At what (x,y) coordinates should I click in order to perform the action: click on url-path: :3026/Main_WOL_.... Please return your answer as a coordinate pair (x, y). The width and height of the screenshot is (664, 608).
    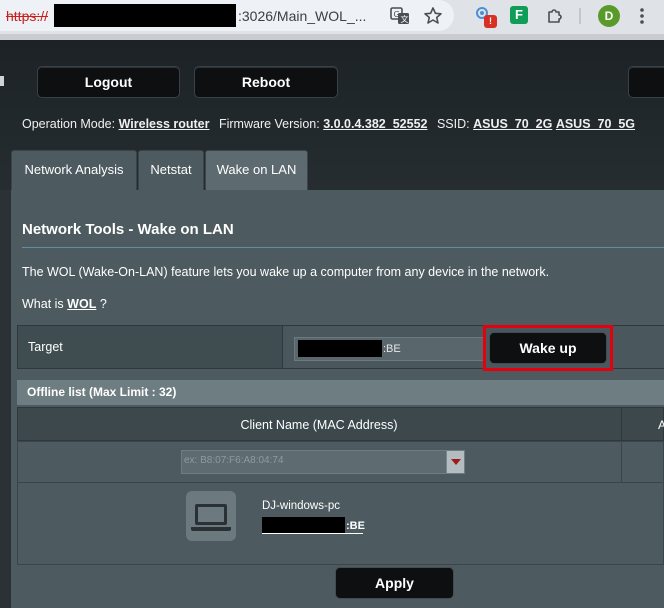
    Looking at the image, I should click on (302, 16).